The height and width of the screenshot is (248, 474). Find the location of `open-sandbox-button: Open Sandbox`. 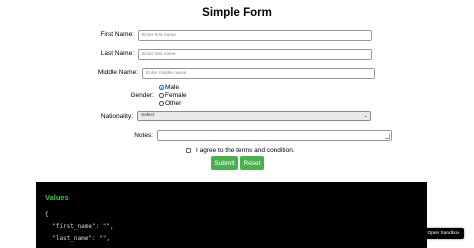

open-sandbox-button: Open Sandbox is located at coordinates (443, 233).